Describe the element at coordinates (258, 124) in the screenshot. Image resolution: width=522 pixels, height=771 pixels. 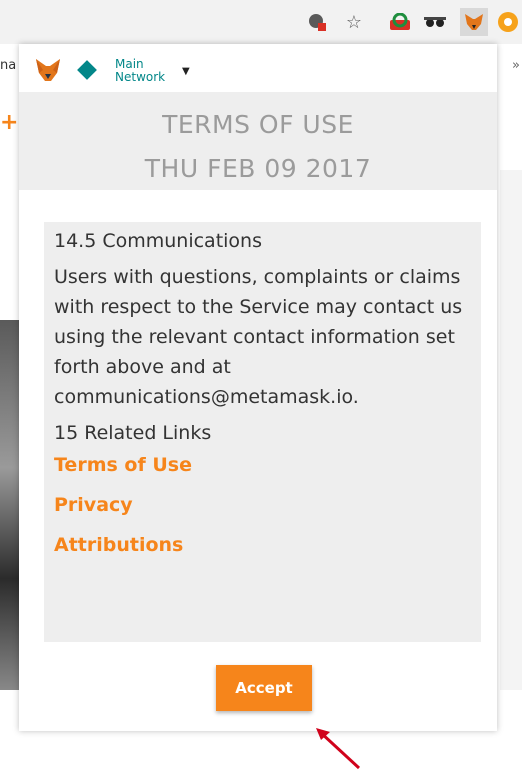
I see `terms-title: TERMS OF USE` at that location.